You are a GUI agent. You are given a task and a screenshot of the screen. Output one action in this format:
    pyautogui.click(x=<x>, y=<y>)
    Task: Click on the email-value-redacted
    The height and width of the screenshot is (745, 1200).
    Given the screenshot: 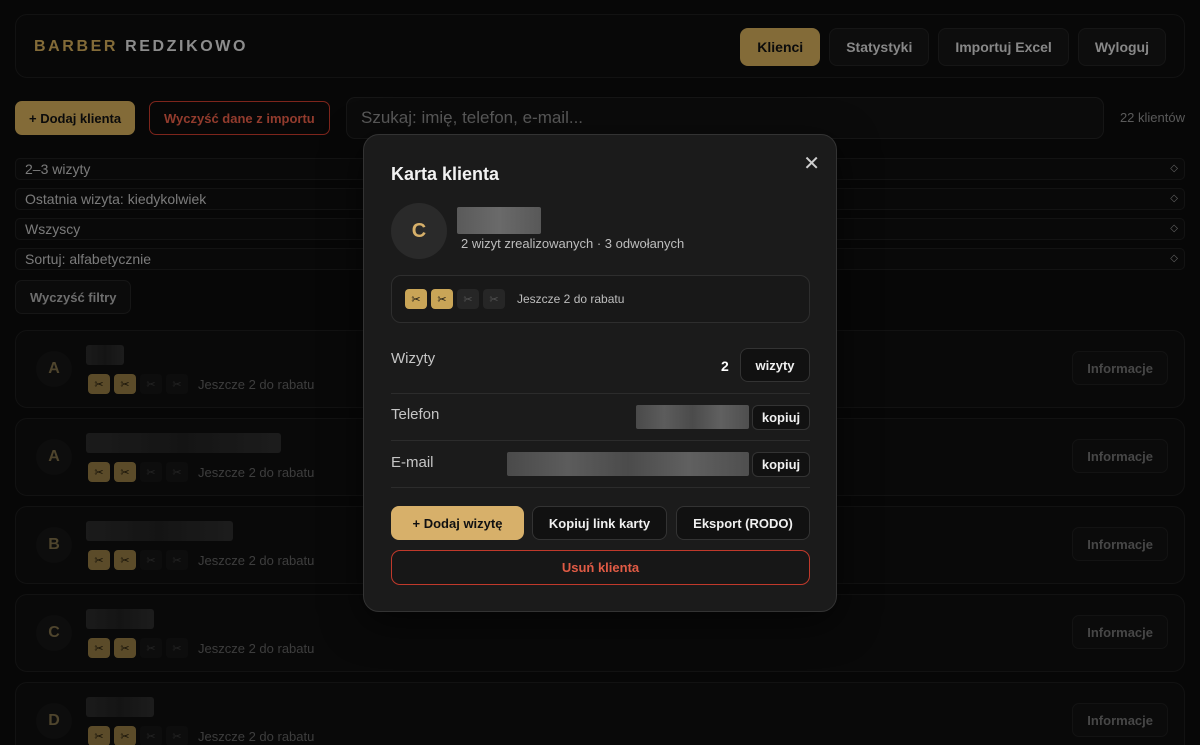 What is the action you would take?
    pyautogui.click(x=628, y=464)
    